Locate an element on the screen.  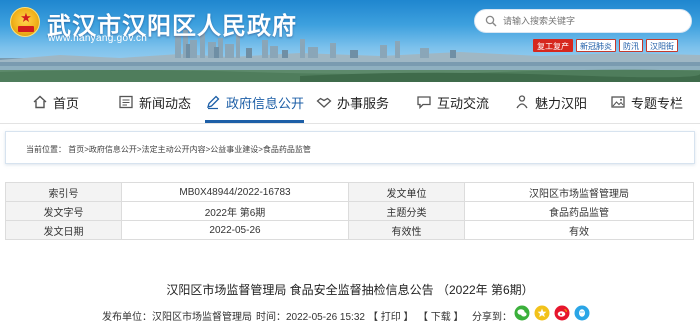
nav-label: 政府信息公开 is located at coordinates (265, 103).